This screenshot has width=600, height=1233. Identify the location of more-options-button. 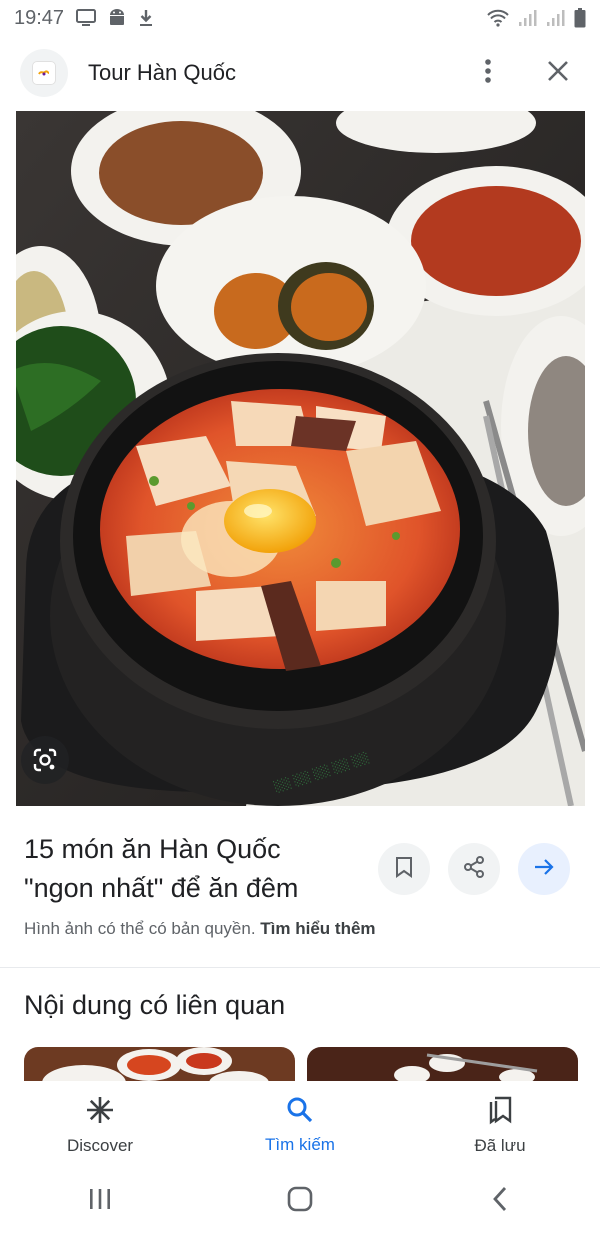
(488, 73).